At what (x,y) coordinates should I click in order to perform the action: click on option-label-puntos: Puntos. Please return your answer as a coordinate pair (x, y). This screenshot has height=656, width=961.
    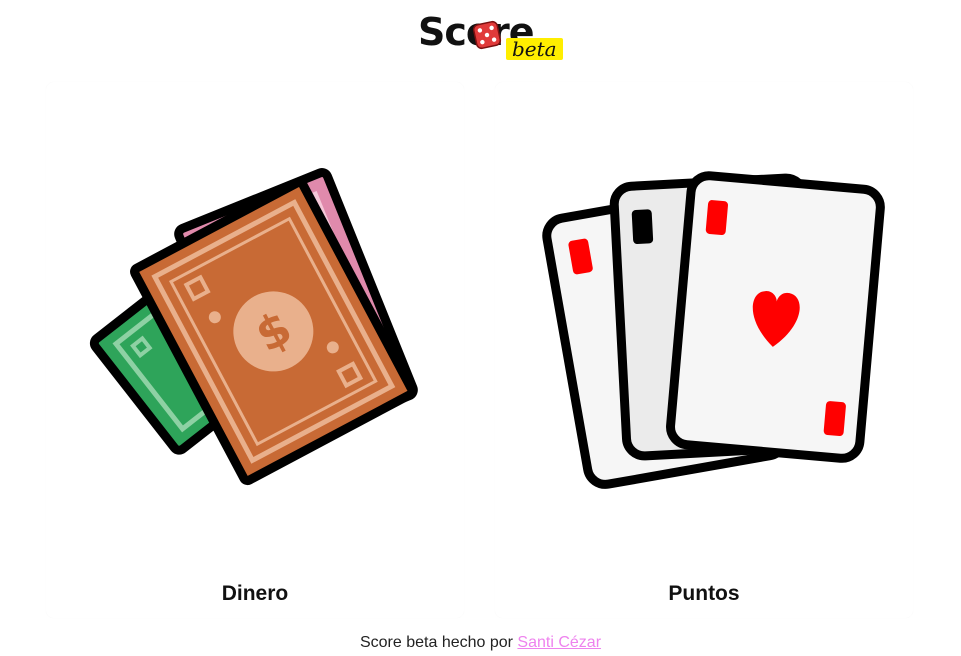
    Looking at the image, I should click on (704, 593).